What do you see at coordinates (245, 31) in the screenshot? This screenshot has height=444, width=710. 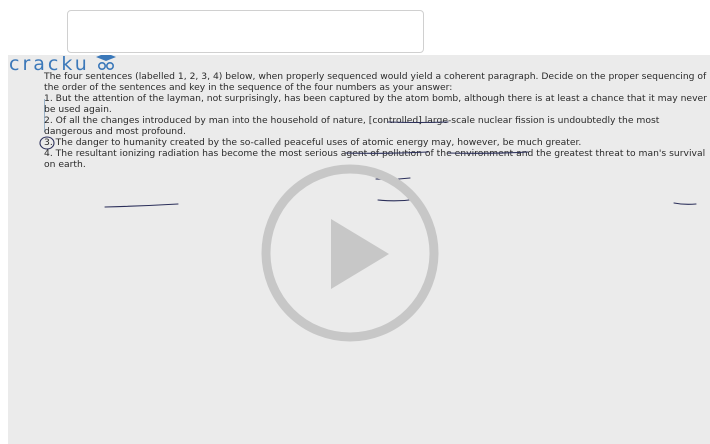 I see `search-input` at bounding box center [245, 31].